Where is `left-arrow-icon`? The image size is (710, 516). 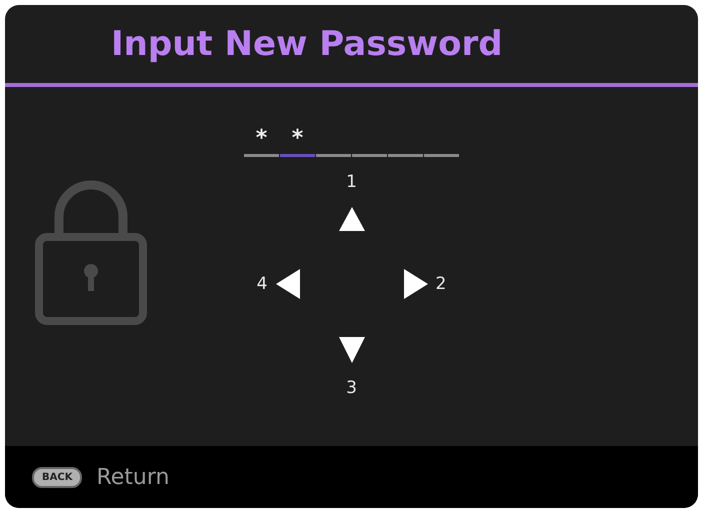
left-arrow-icon is located at coordinates (288, 284).